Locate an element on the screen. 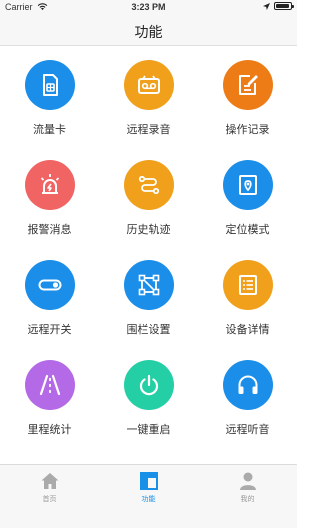 This screenshot has width=320, height=528. nav-bar: 功能 is located at coordinates (148, 30).